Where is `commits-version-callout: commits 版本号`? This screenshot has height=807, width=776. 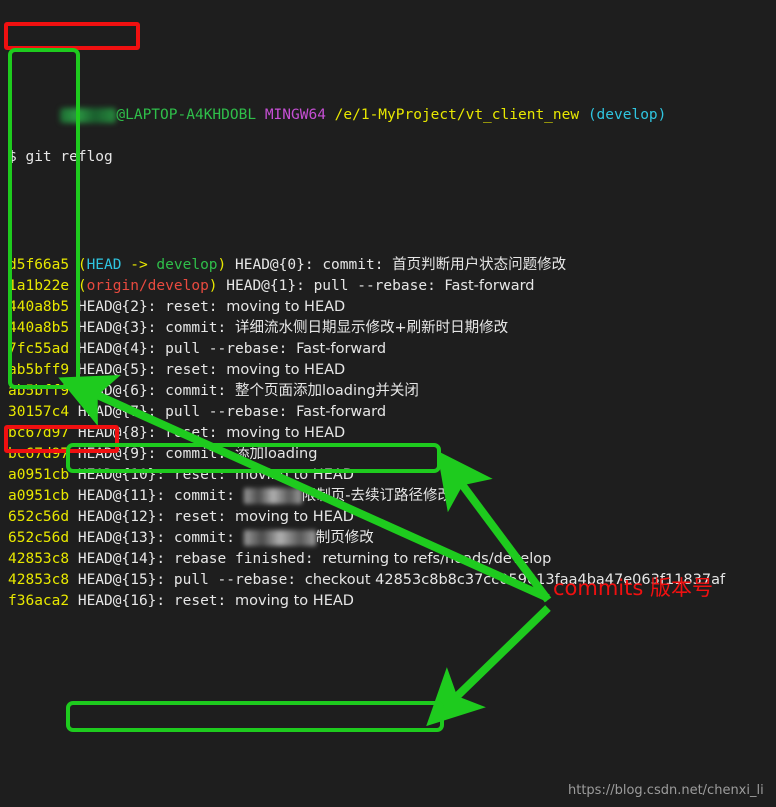
commits-version-callout: commits 版本号 is located at coordinates (633, 588).